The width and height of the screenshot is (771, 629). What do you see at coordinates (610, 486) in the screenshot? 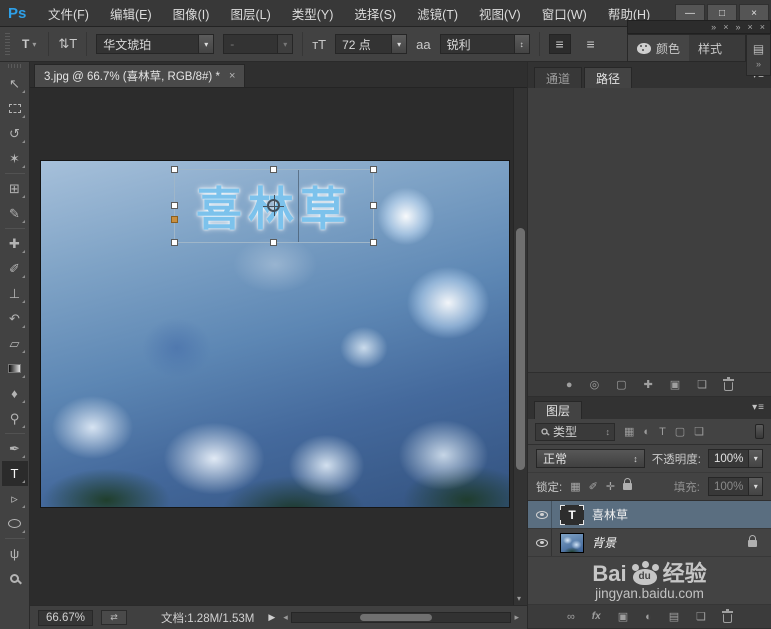
I see `lock-position-icon: ✛` at bounding box center [610, 486].